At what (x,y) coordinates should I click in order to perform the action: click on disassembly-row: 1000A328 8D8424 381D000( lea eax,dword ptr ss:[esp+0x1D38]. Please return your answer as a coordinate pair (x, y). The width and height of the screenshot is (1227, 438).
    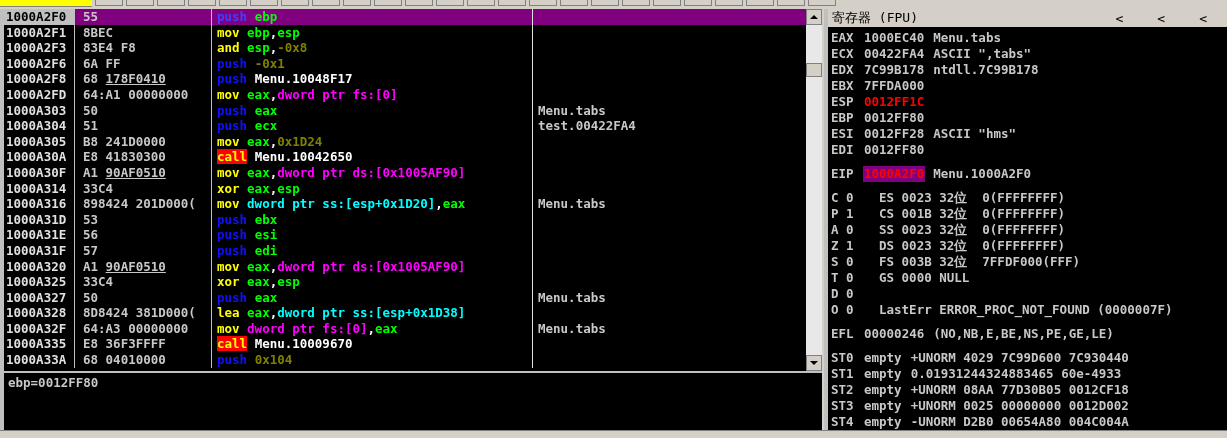
    Looking at the image, I should click on (405, 313).